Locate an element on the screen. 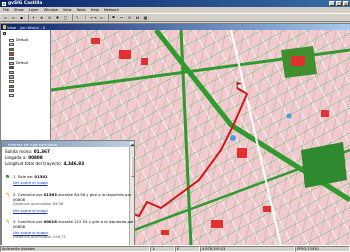 Image resolution: width=350 pixels, height=252 pixels. summary-value: 01,367 is located at coordinates (41, 151).